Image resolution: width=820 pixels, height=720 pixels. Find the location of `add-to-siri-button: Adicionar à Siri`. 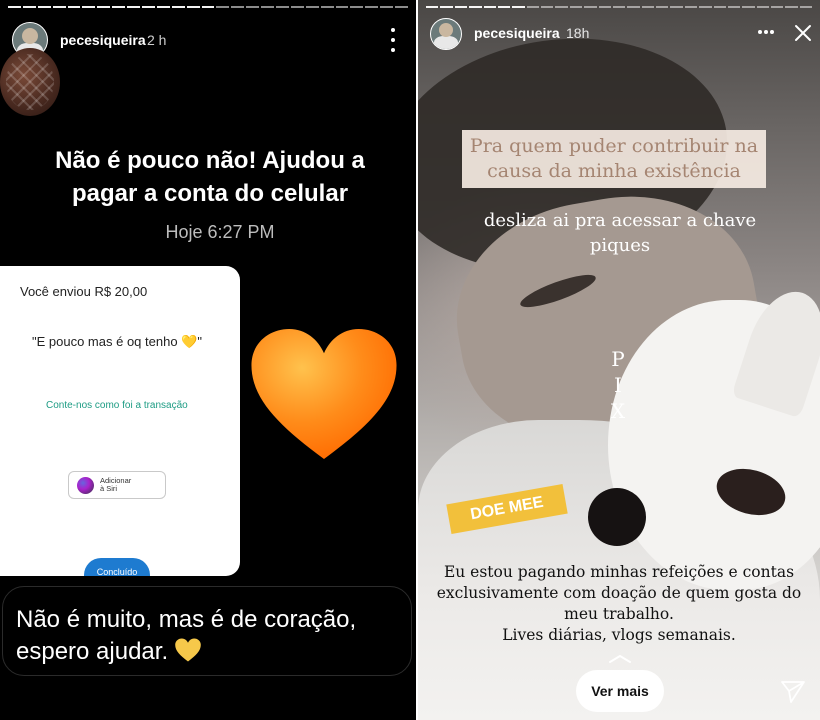

add-to-siri-button: Adicionar à Siri is located at coordinates (117, 485).